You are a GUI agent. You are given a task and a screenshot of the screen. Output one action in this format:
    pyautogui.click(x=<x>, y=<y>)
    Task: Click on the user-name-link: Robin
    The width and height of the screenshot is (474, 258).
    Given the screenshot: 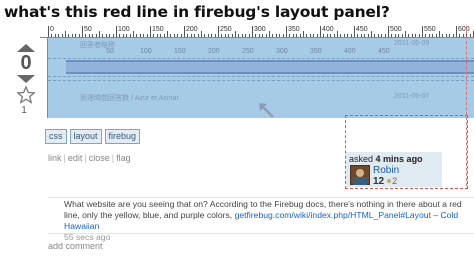 What is the action you would take?
    pyautogui.click(x=386, y=170)
    